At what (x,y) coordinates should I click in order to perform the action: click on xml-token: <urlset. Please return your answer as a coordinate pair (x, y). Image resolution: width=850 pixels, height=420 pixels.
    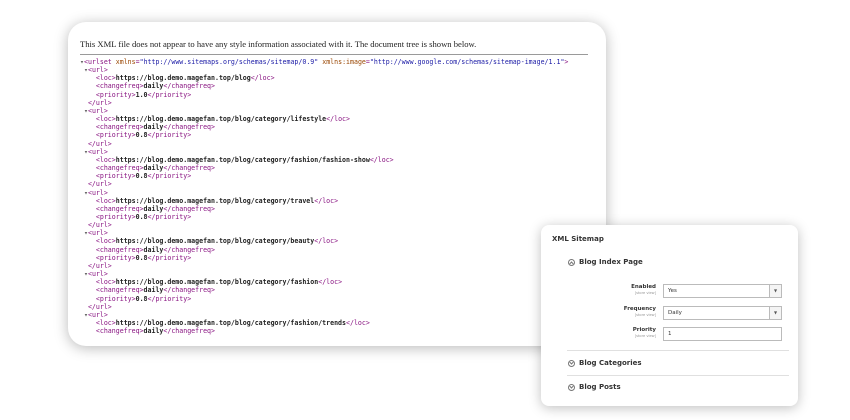
    Looking at the image, I should click on (97, 62).